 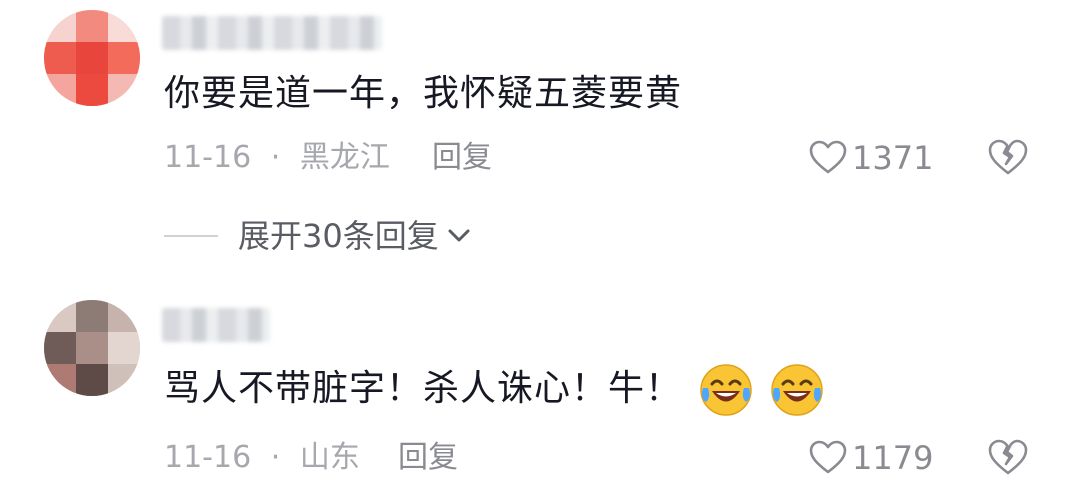 What do you see at coordinates (893, 458) in the screenshot?
I see `like-count: 1179` at bounding box center [893, 458].